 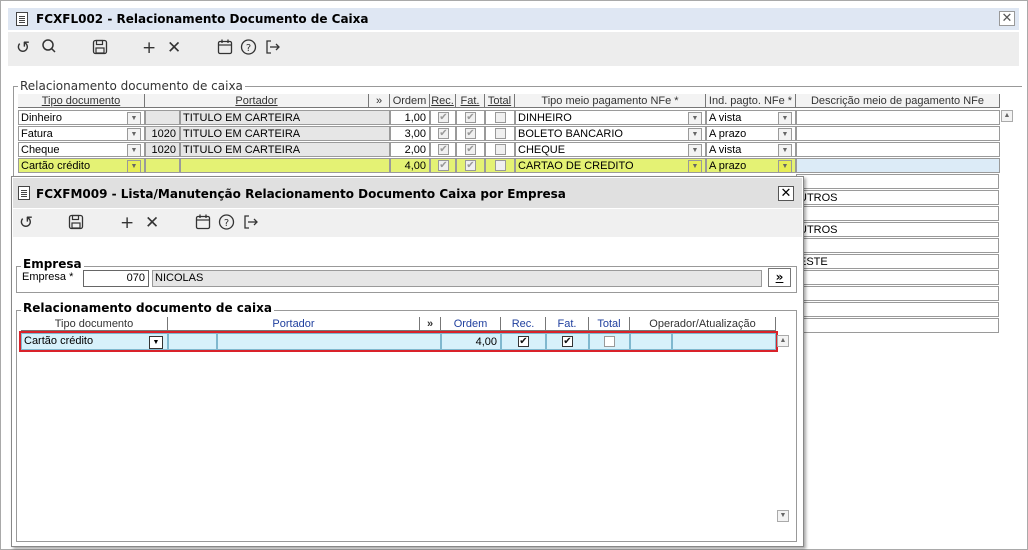 I want to click on col-total: Total, so click(x=500, y=101).